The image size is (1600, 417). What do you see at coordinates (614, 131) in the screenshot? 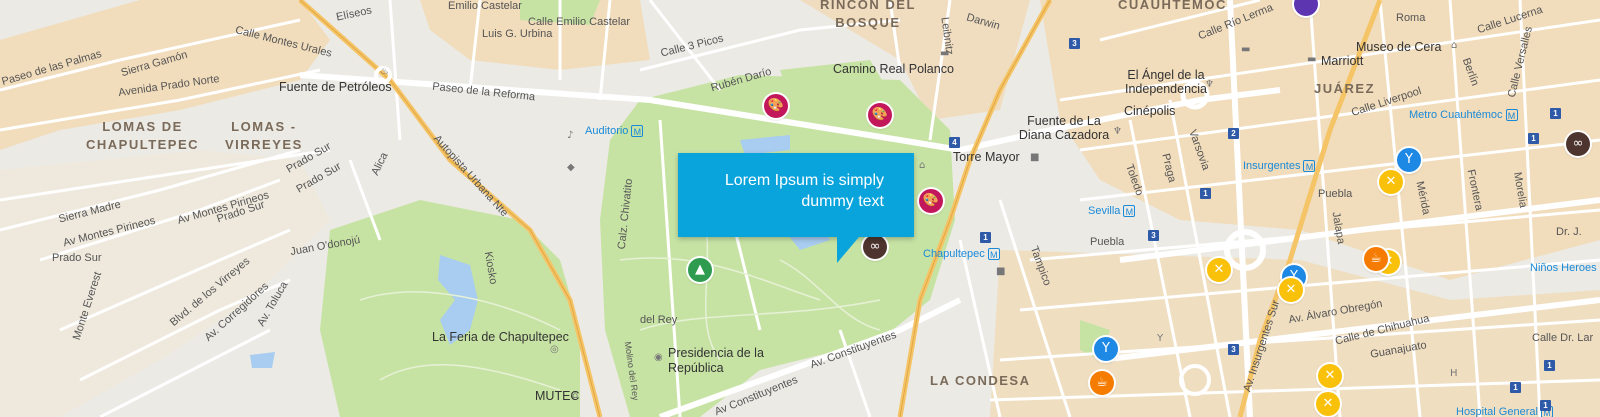
I see `transit-auditorio: Auditorio M` at bounding box center [614, 131].